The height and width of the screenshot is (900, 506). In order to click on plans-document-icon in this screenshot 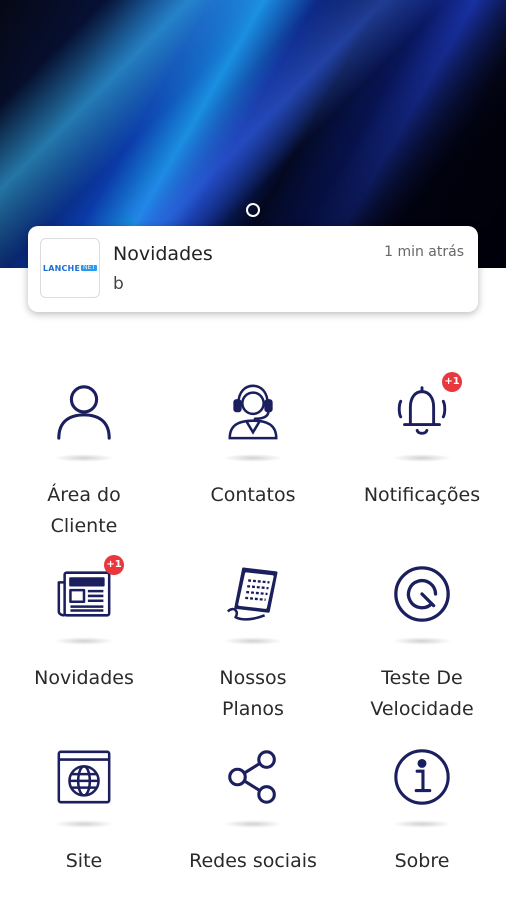, I will do `click(253, 596)`.